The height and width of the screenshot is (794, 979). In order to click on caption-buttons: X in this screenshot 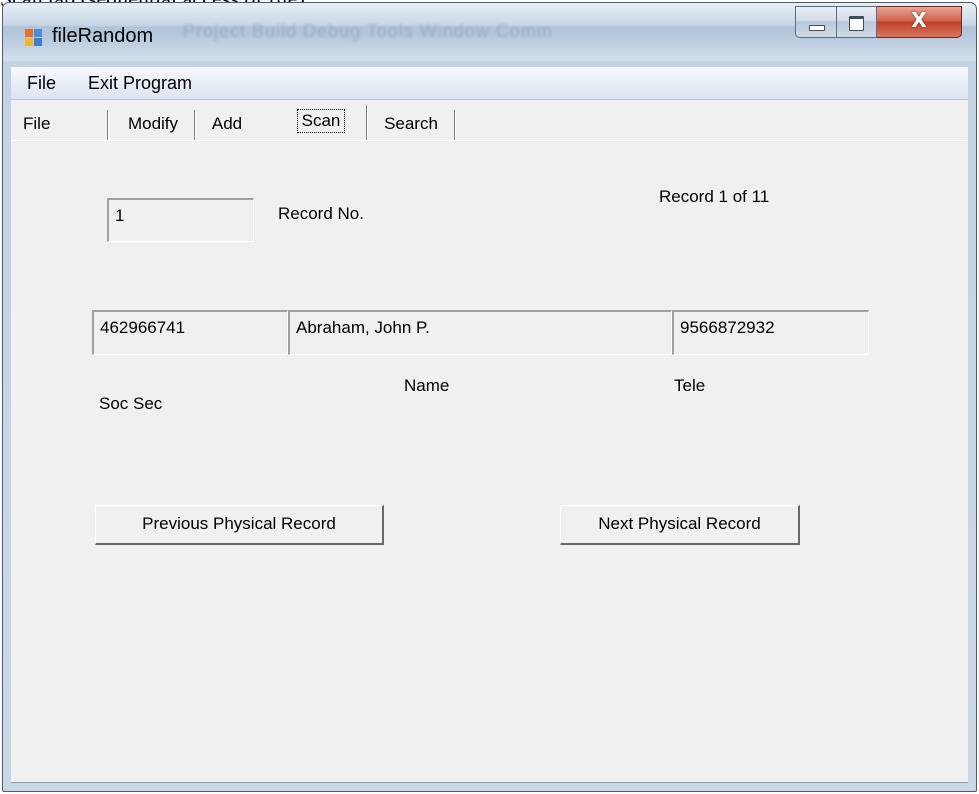, I will do `click(882, 23)`.